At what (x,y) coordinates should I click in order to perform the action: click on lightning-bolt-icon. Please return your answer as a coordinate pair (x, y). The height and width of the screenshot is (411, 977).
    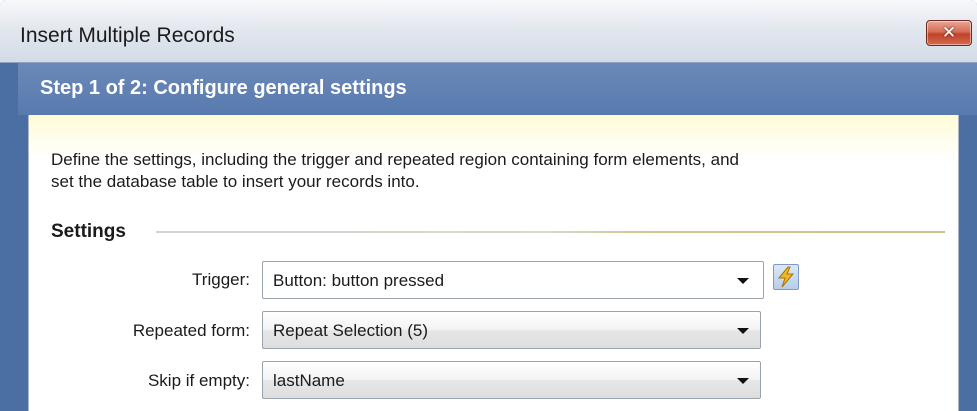
    Looking at the image, I should click on (786, 277).